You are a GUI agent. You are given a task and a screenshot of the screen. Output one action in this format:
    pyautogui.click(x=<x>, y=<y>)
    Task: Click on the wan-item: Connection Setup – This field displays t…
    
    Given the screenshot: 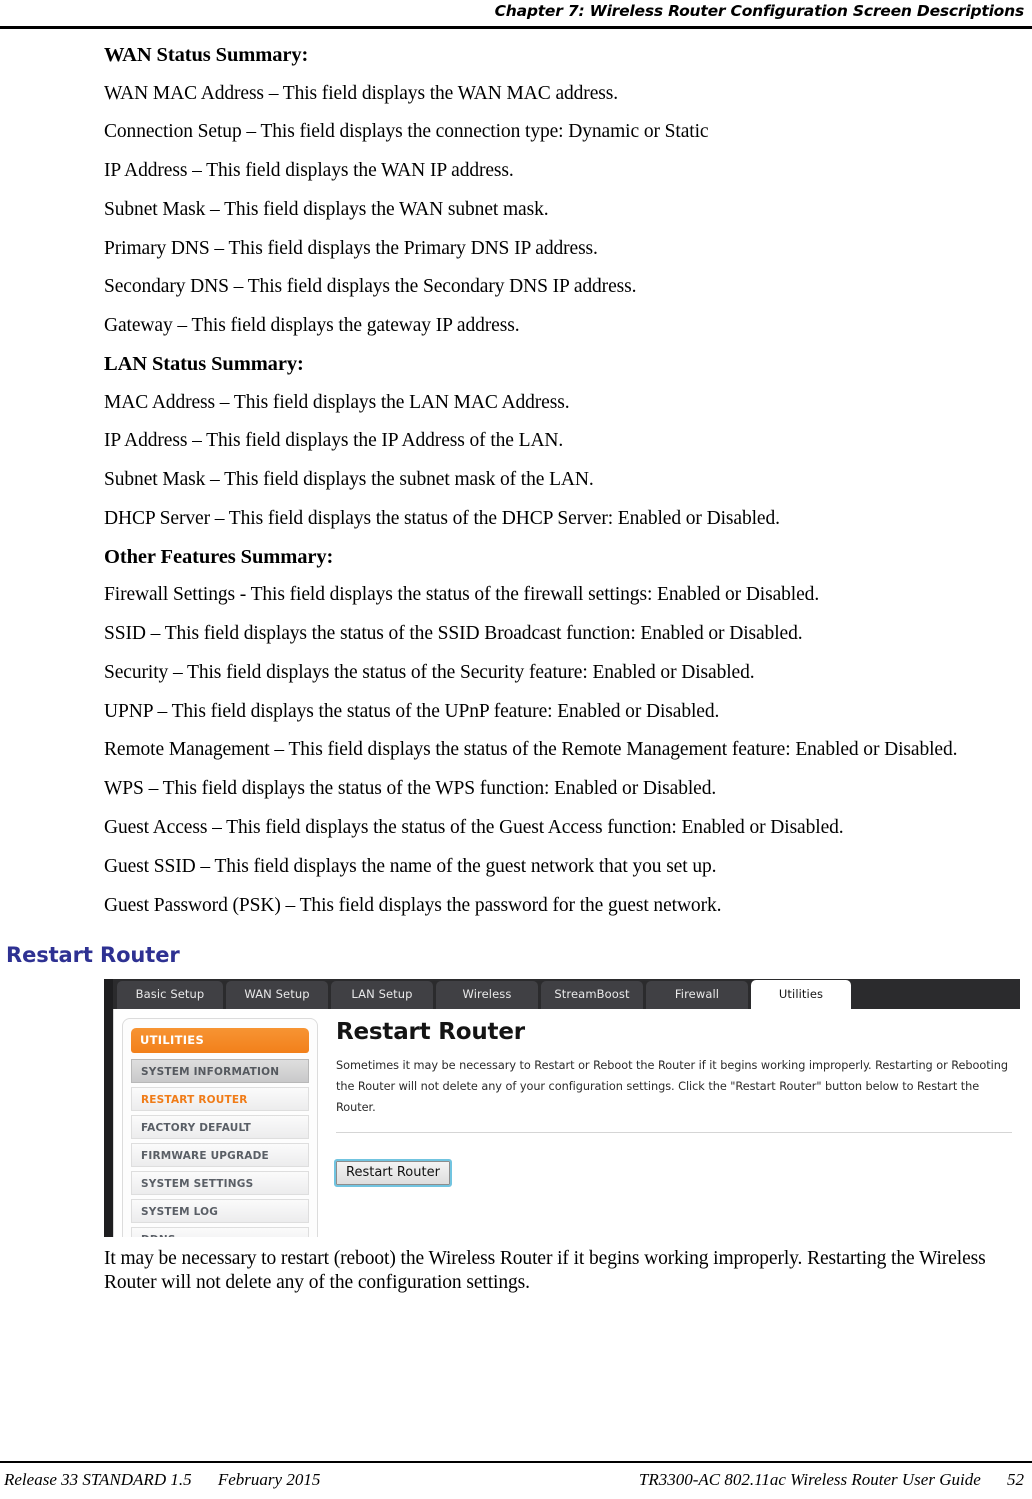 What is the action you would take?
    pyautogui.click(x=406, y=132)
    